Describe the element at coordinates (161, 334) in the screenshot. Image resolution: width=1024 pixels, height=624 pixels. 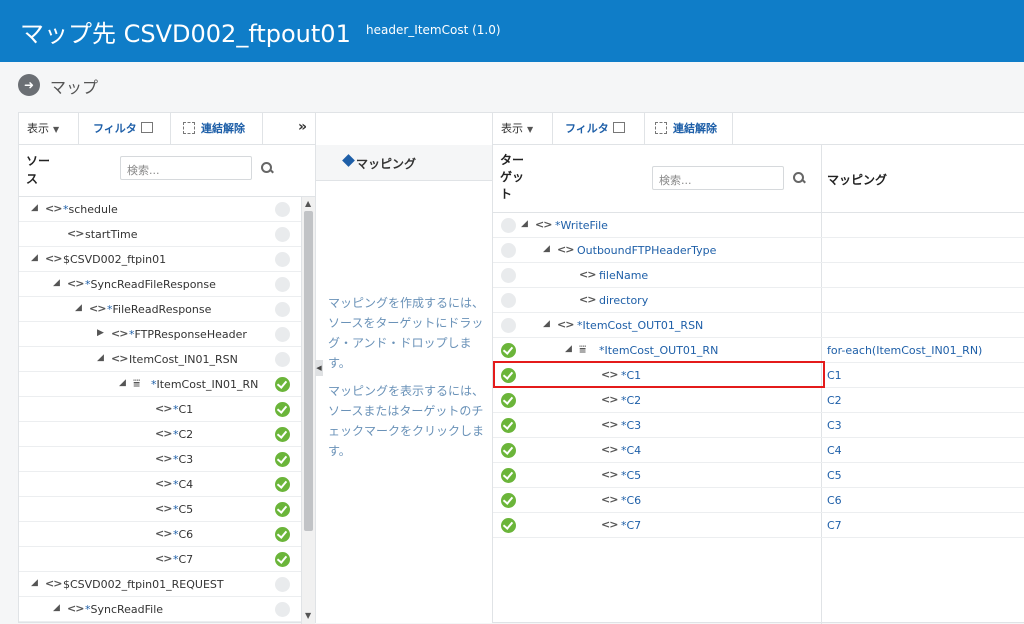
I see `source-tree-row: ▶ <> *FTPResponseHeader` at that location.